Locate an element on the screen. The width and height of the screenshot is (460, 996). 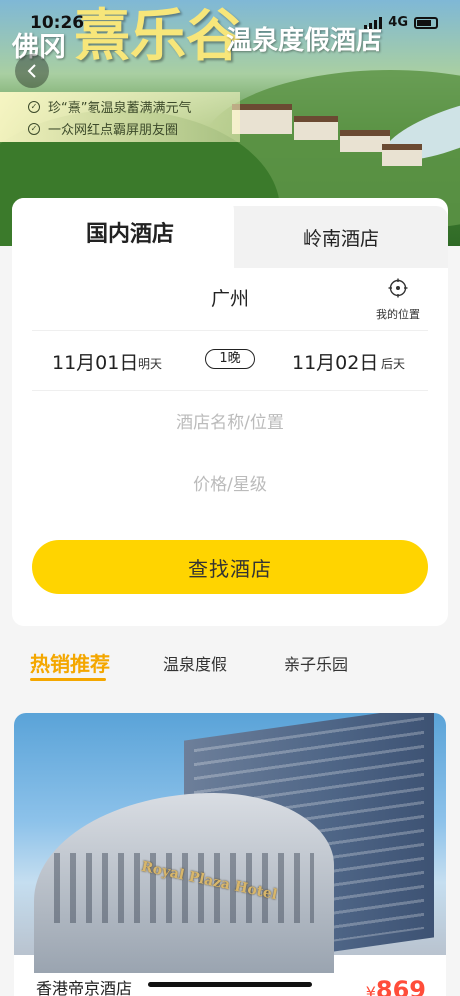
my-location-label: 我的位置 is located at coordinates (398, 314).